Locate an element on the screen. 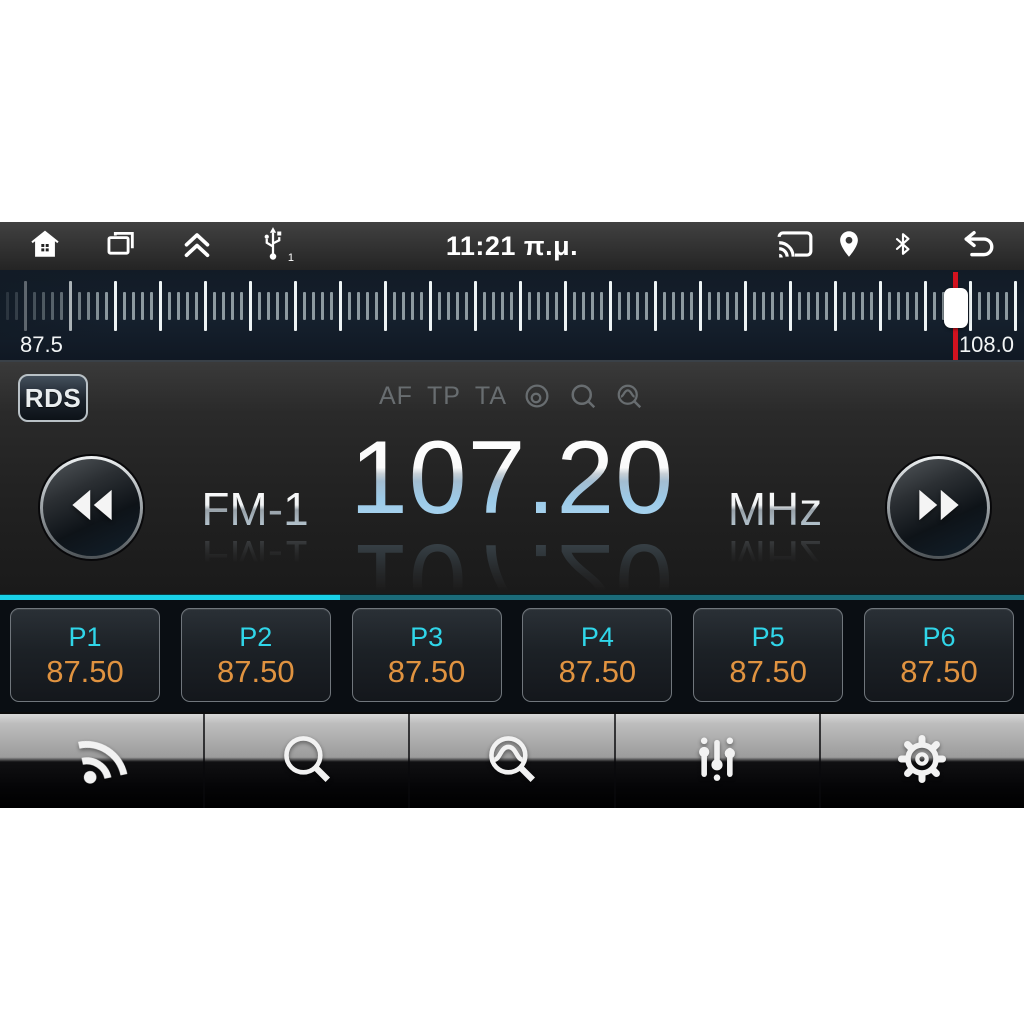 The height and width of the screenshot is (1024, 1024). recent-apps-icon is located at coordinates (121, 246).